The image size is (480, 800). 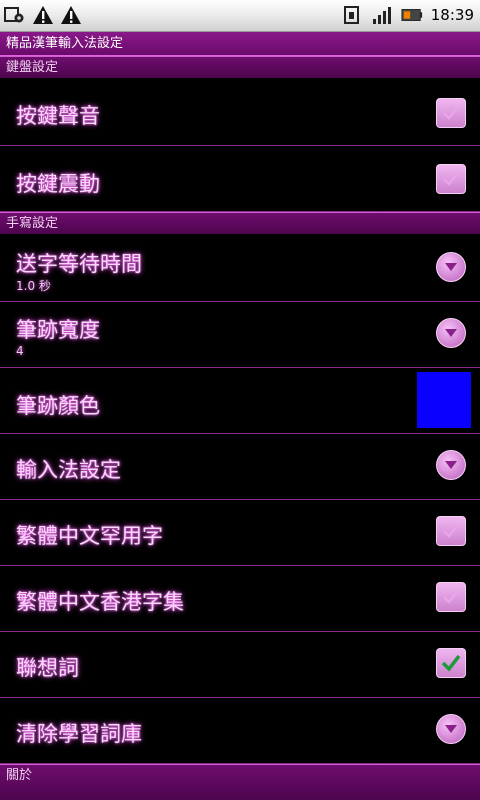 What do you see at coordinates (58, 116) in the screenshot?
I see `setting-title: 按鍵聲音` at bounding box center [58, 116].